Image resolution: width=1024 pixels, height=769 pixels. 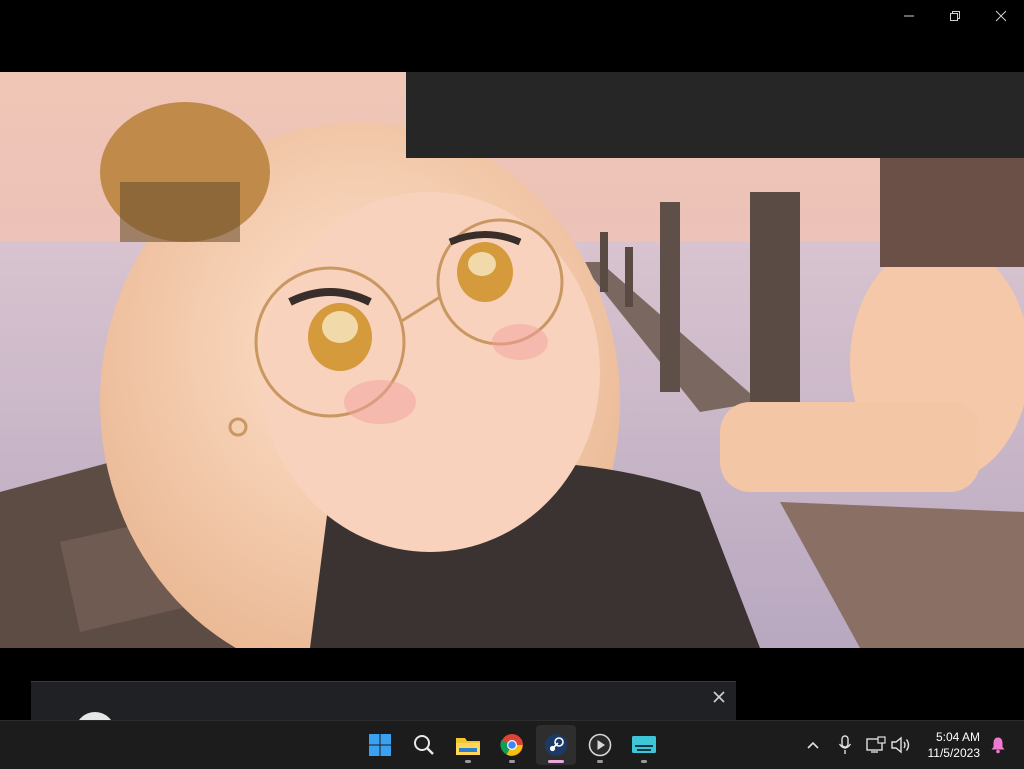 I want to click on volume-icon, so click(x=900, y=745).